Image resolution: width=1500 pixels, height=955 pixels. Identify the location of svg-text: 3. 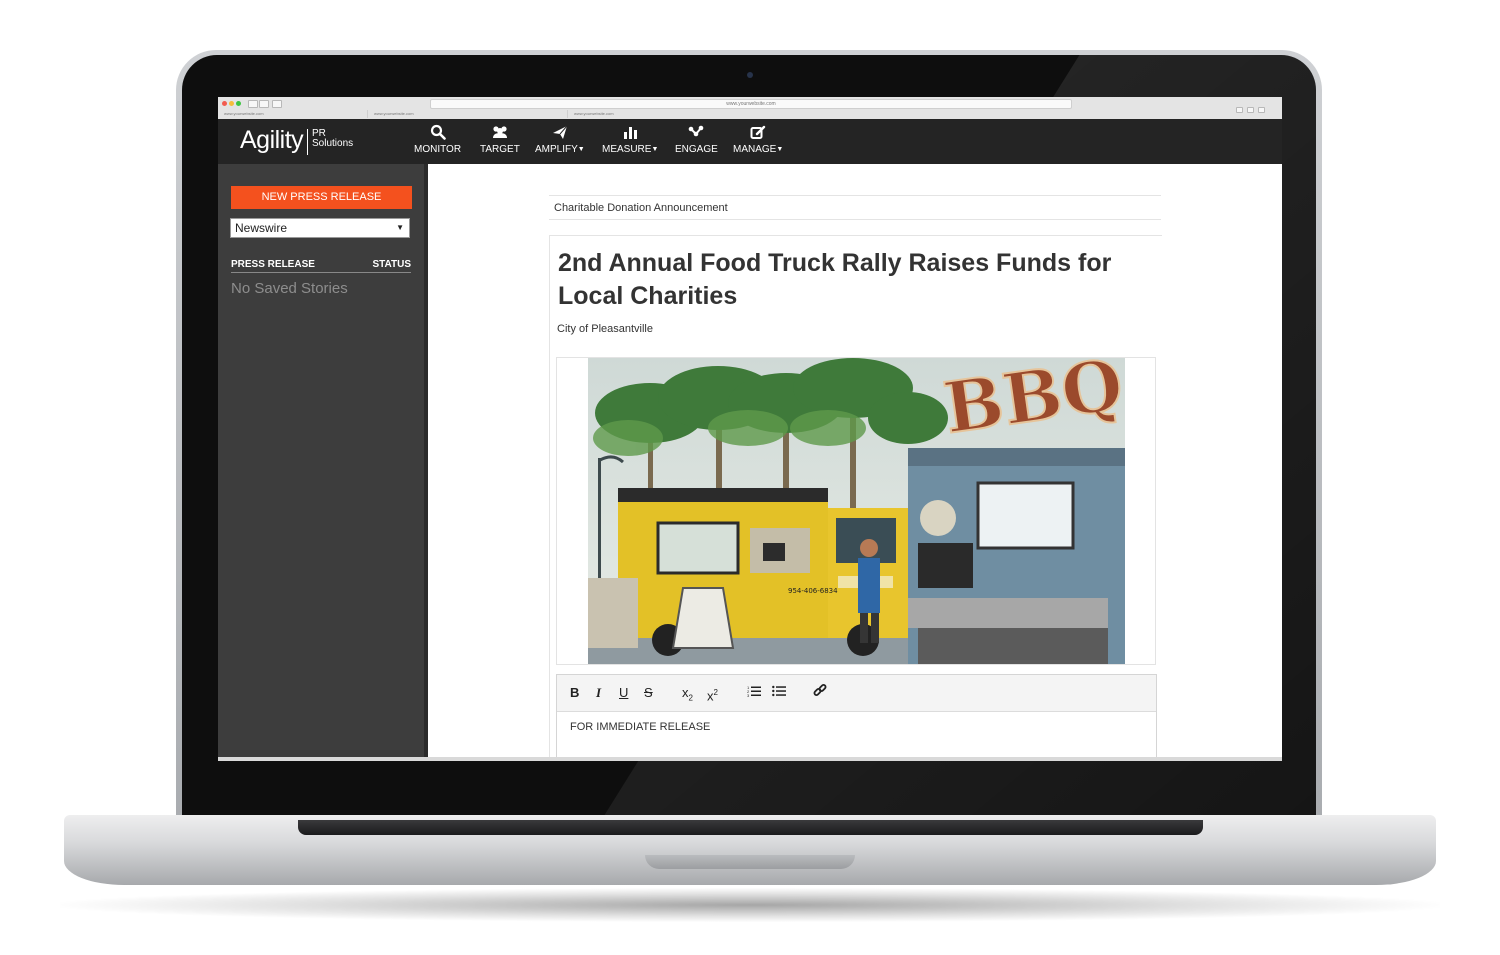
(748, 695).